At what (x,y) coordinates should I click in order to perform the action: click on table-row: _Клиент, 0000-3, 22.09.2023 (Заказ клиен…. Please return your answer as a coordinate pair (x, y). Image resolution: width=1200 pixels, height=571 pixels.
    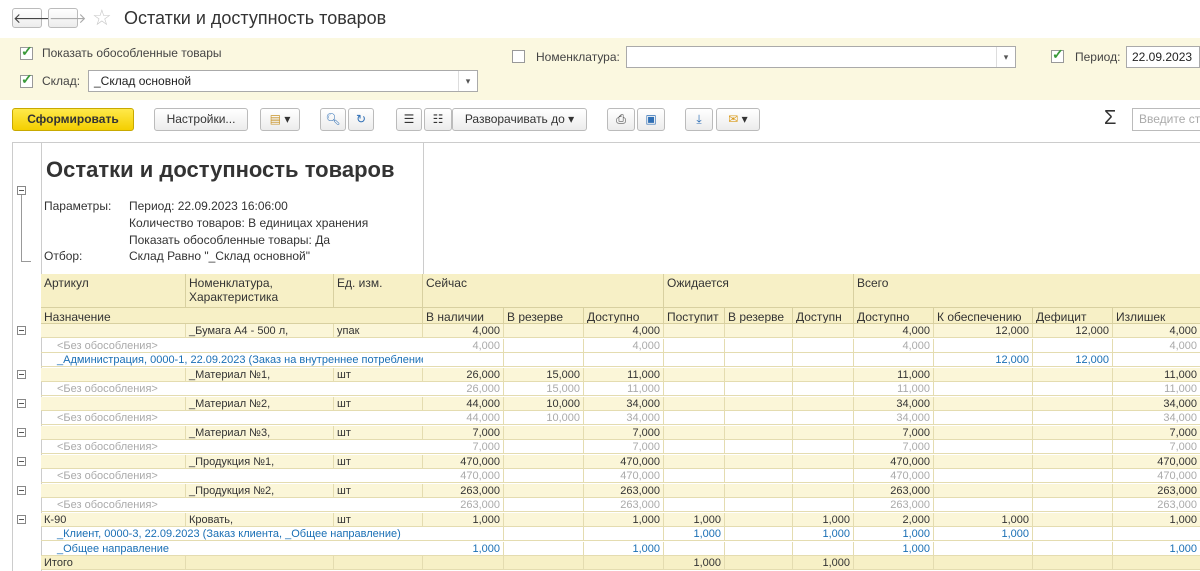
    Looking at the image, I should click on (620, 534).